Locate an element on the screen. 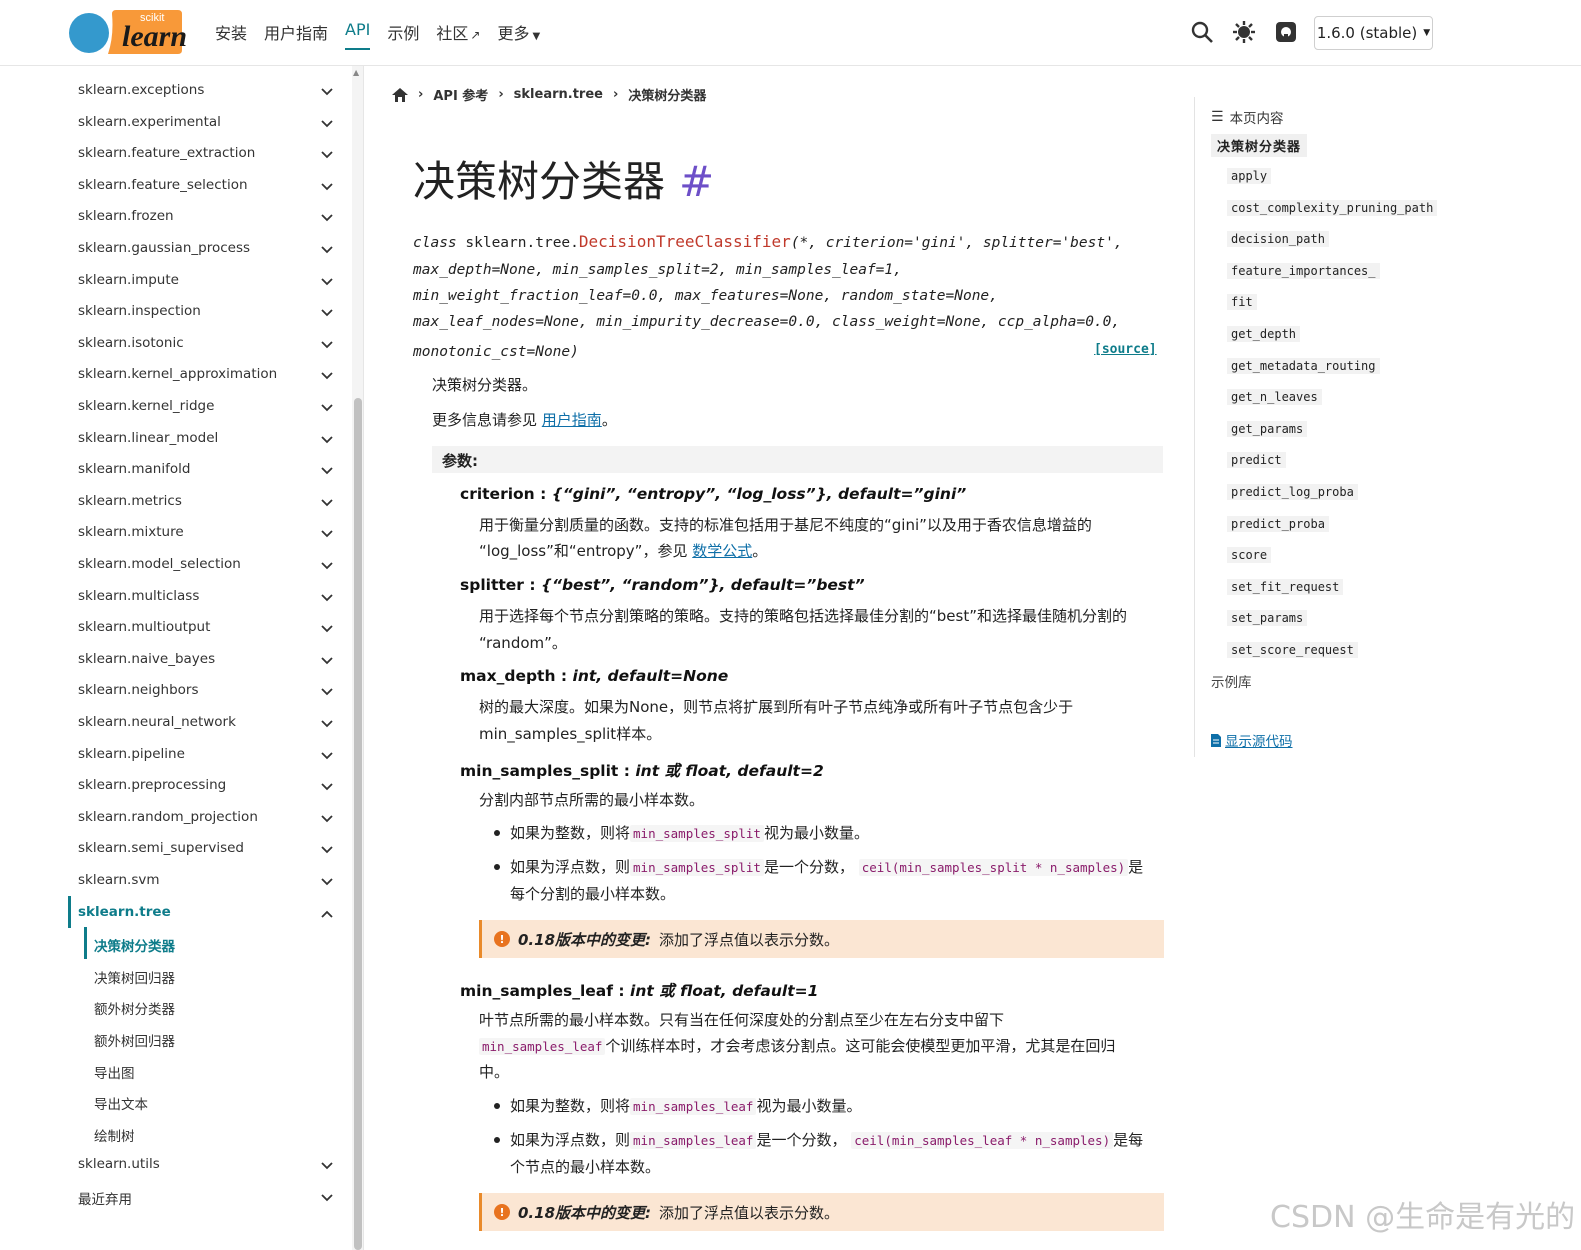  scikit-learn-logo: scikit learn is located at coordinates (134, 31).